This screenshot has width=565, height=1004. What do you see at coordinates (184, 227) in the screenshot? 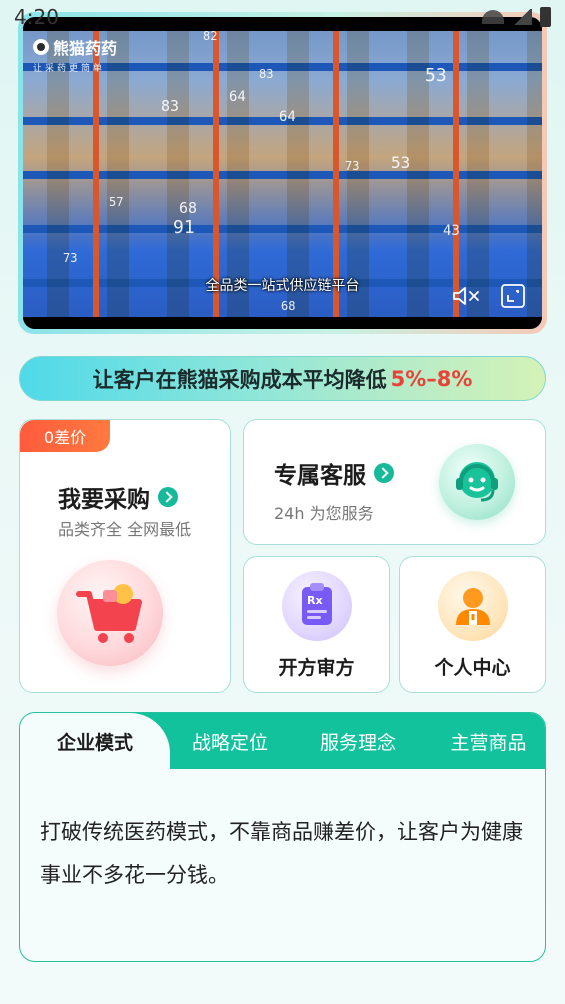
I see `shelf-number: 91` at bounding box center [184, 227].